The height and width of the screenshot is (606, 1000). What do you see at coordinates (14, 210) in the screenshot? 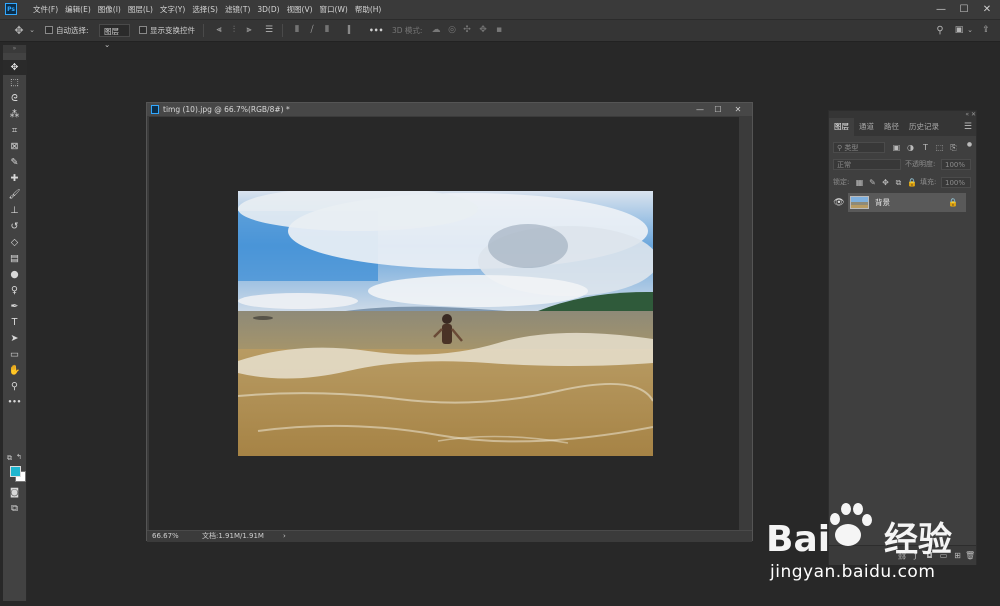
I see `clone-stamp-tool-icon: ⊥` at bounding box center [14, 210].